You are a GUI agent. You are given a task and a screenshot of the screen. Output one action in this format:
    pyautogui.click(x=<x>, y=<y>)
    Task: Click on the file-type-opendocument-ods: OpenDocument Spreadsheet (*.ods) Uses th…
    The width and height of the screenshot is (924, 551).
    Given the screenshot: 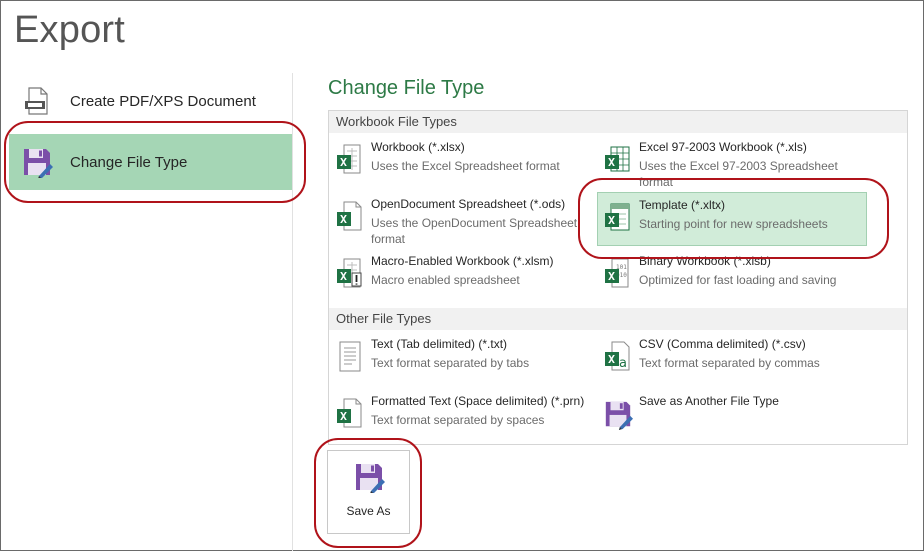 What is the action you would take?
    pyautogui.click(x=462, y=220)
    